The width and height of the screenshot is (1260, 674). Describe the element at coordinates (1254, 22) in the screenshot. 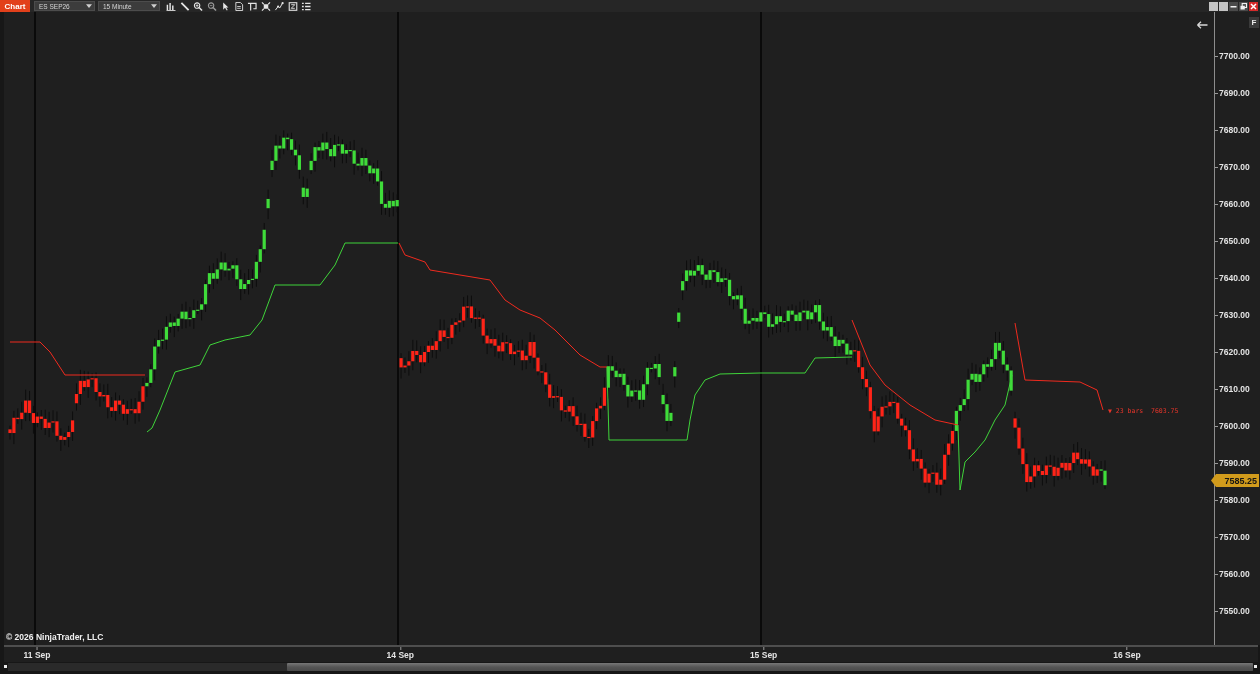

I see `scale-button: F` at that location.